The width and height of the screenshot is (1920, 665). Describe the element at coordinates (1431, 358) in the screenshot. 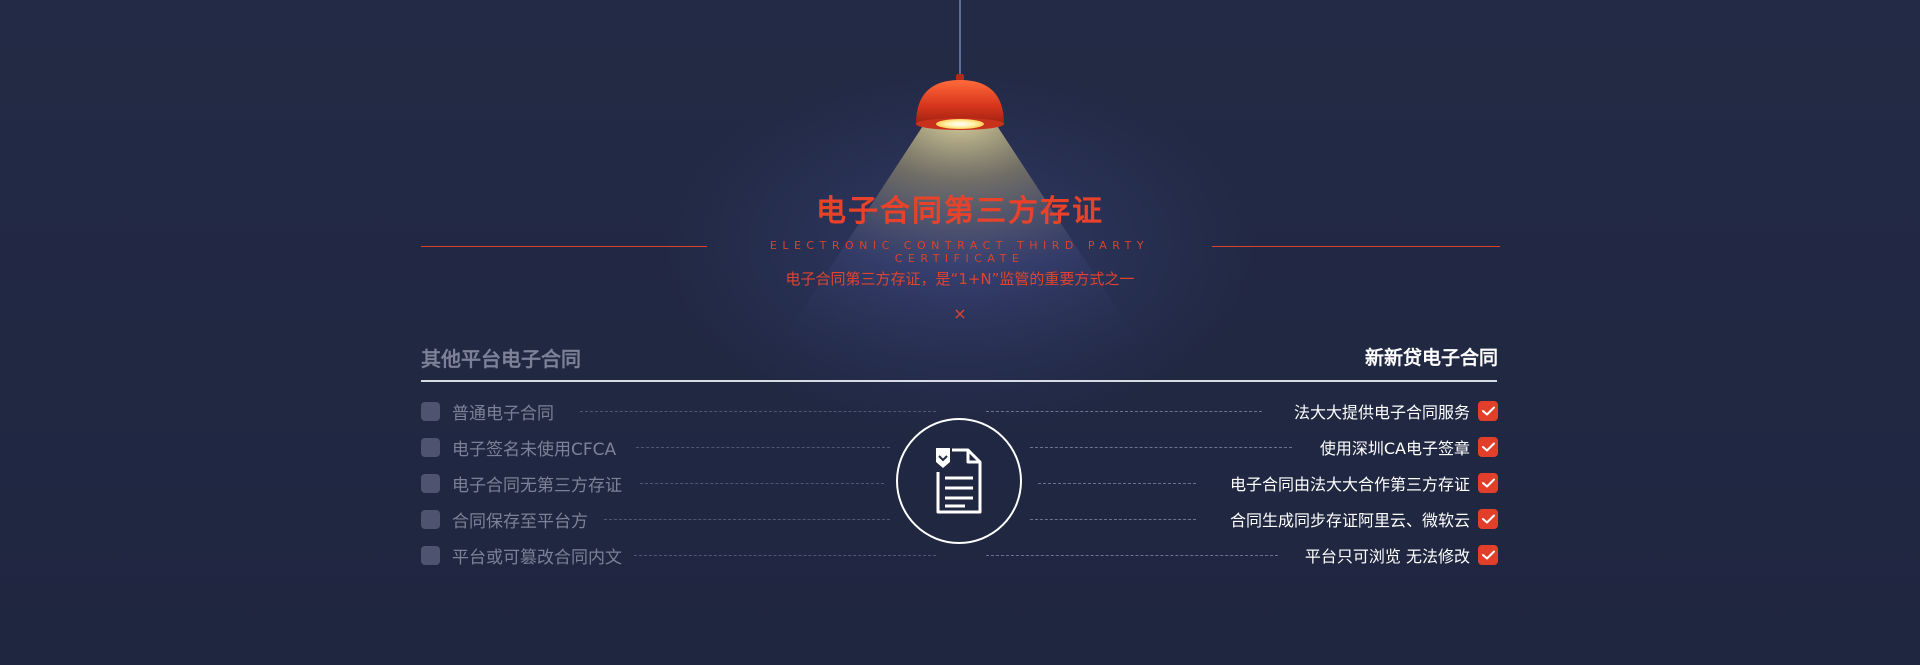

I see `xinxindai-heading: 新新贷电子合同` at that location.